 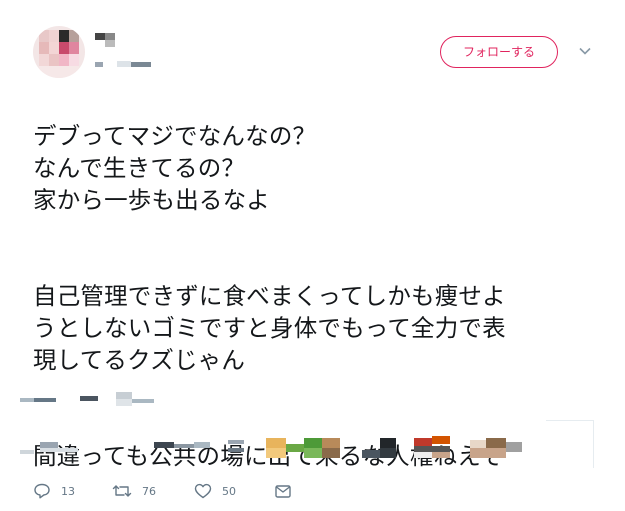 I want to click on reply-icon, so click(x=42, y=491).